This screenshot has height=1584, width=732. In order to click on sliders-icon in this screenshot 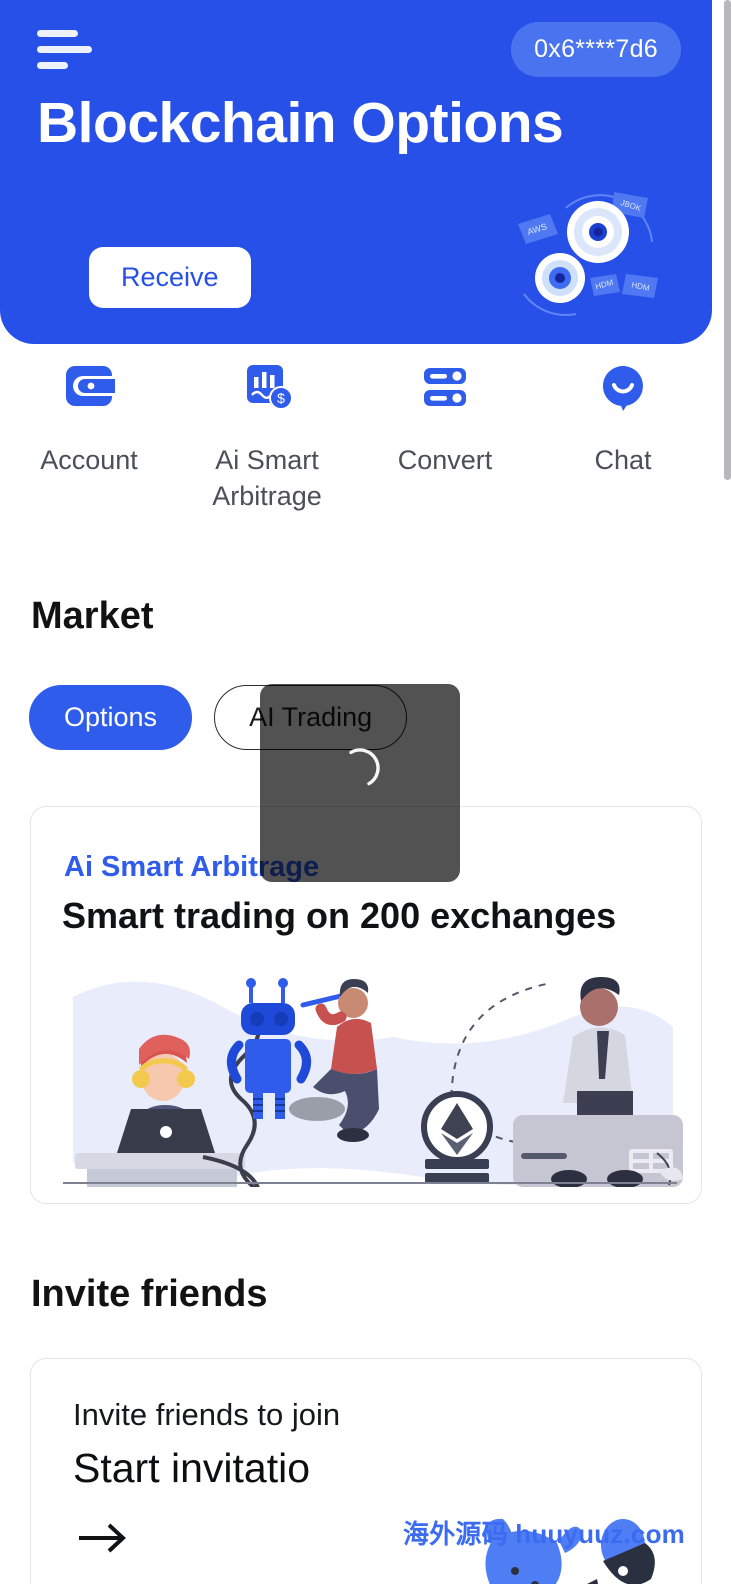, I will do `click(445, 387)`.